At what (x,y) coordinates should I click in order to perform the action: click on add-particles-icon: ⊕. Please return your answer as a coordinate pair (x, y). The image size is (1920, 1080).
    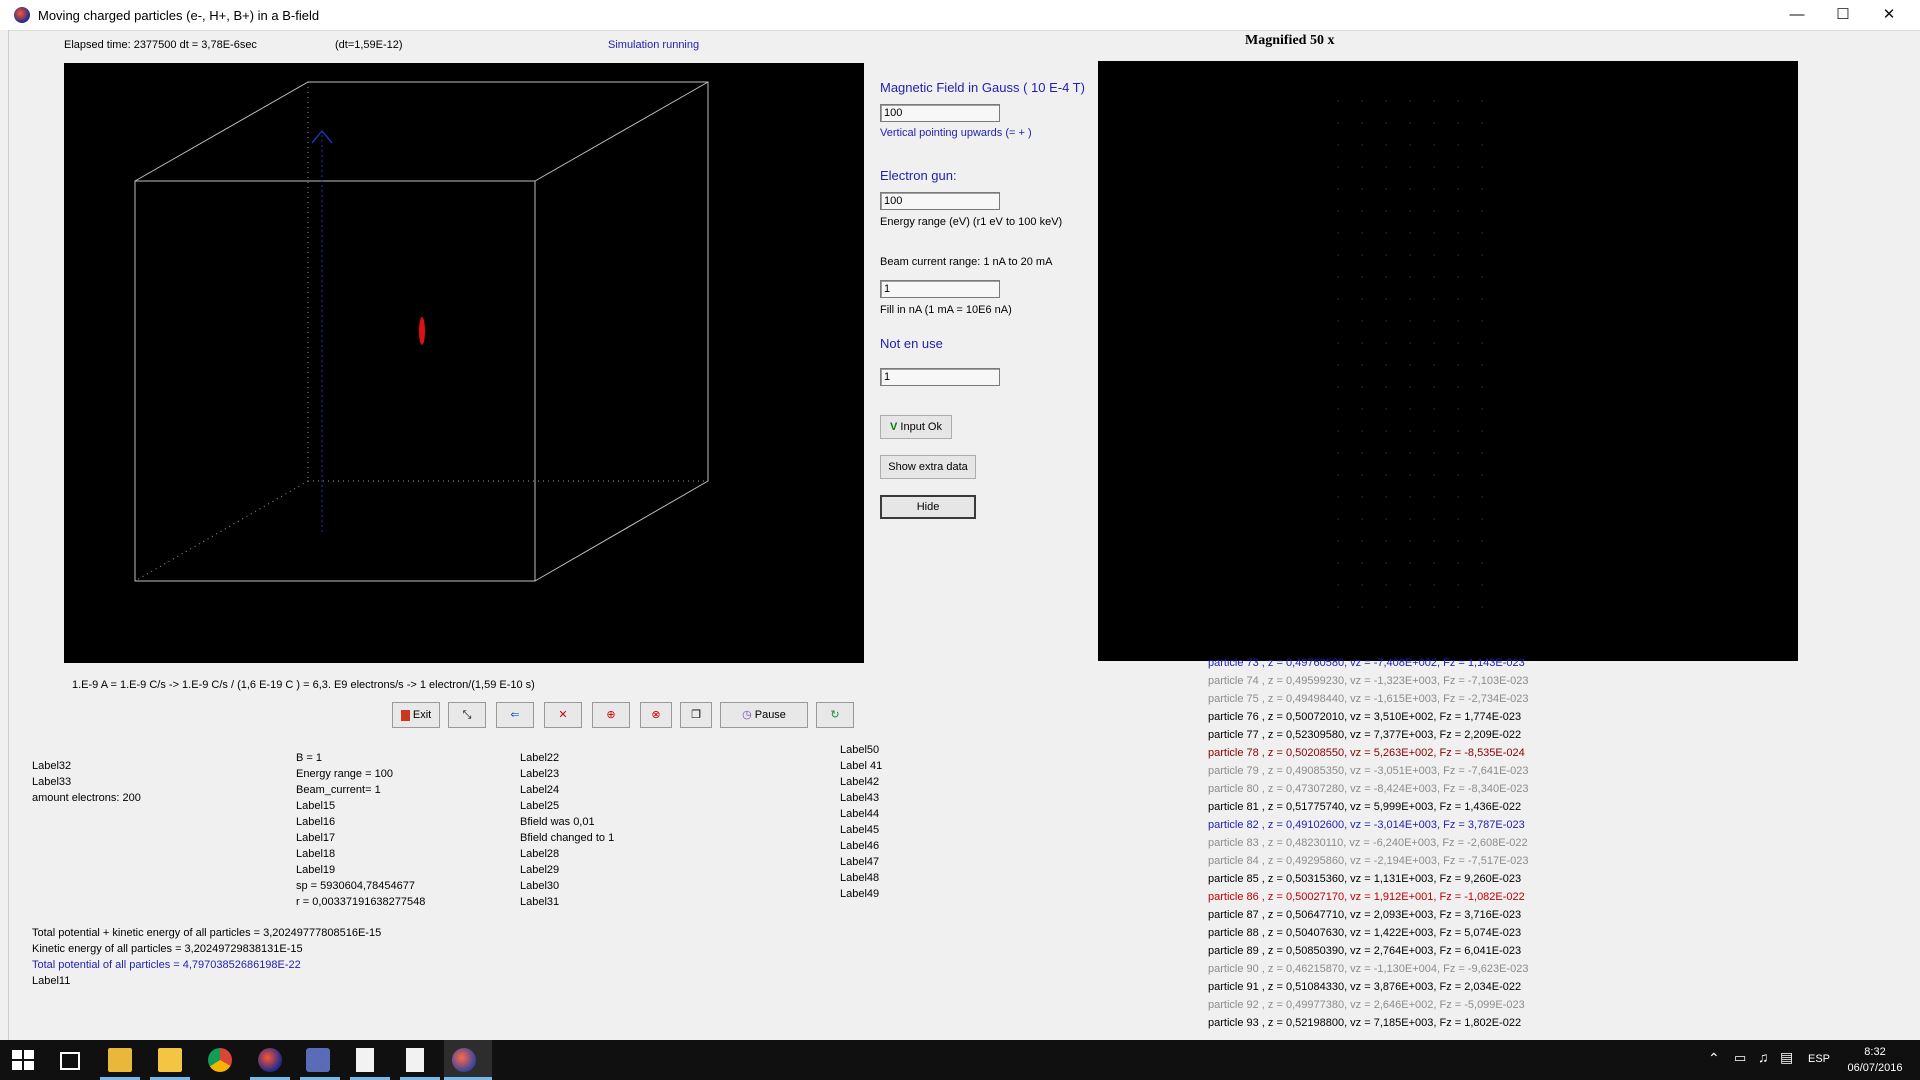
    Looking at the image, I should click on (611, 715).